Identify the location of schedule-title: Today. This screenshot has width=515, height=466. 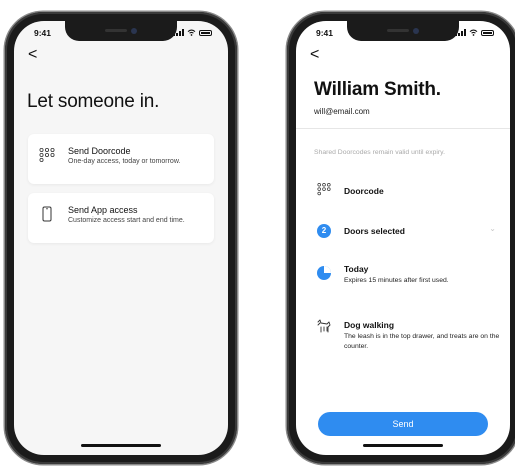
(356, 269).